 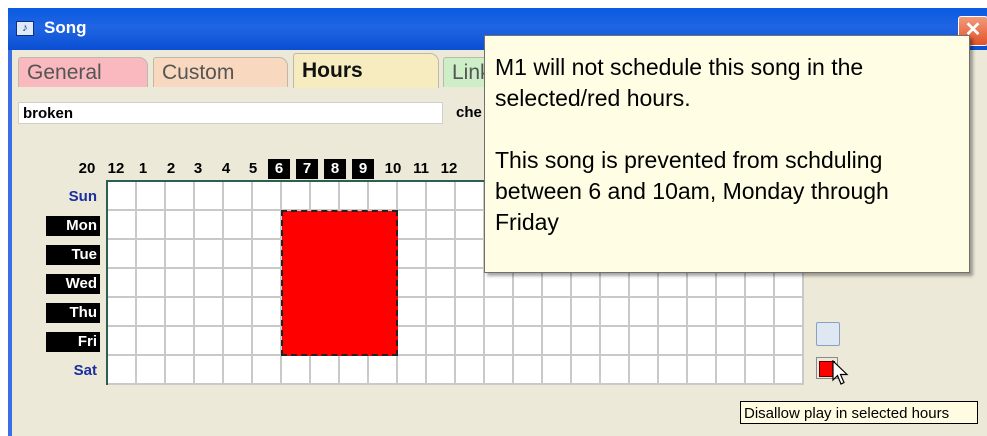 I want to click on song-name-field: broken, so click(x=230, y=113).